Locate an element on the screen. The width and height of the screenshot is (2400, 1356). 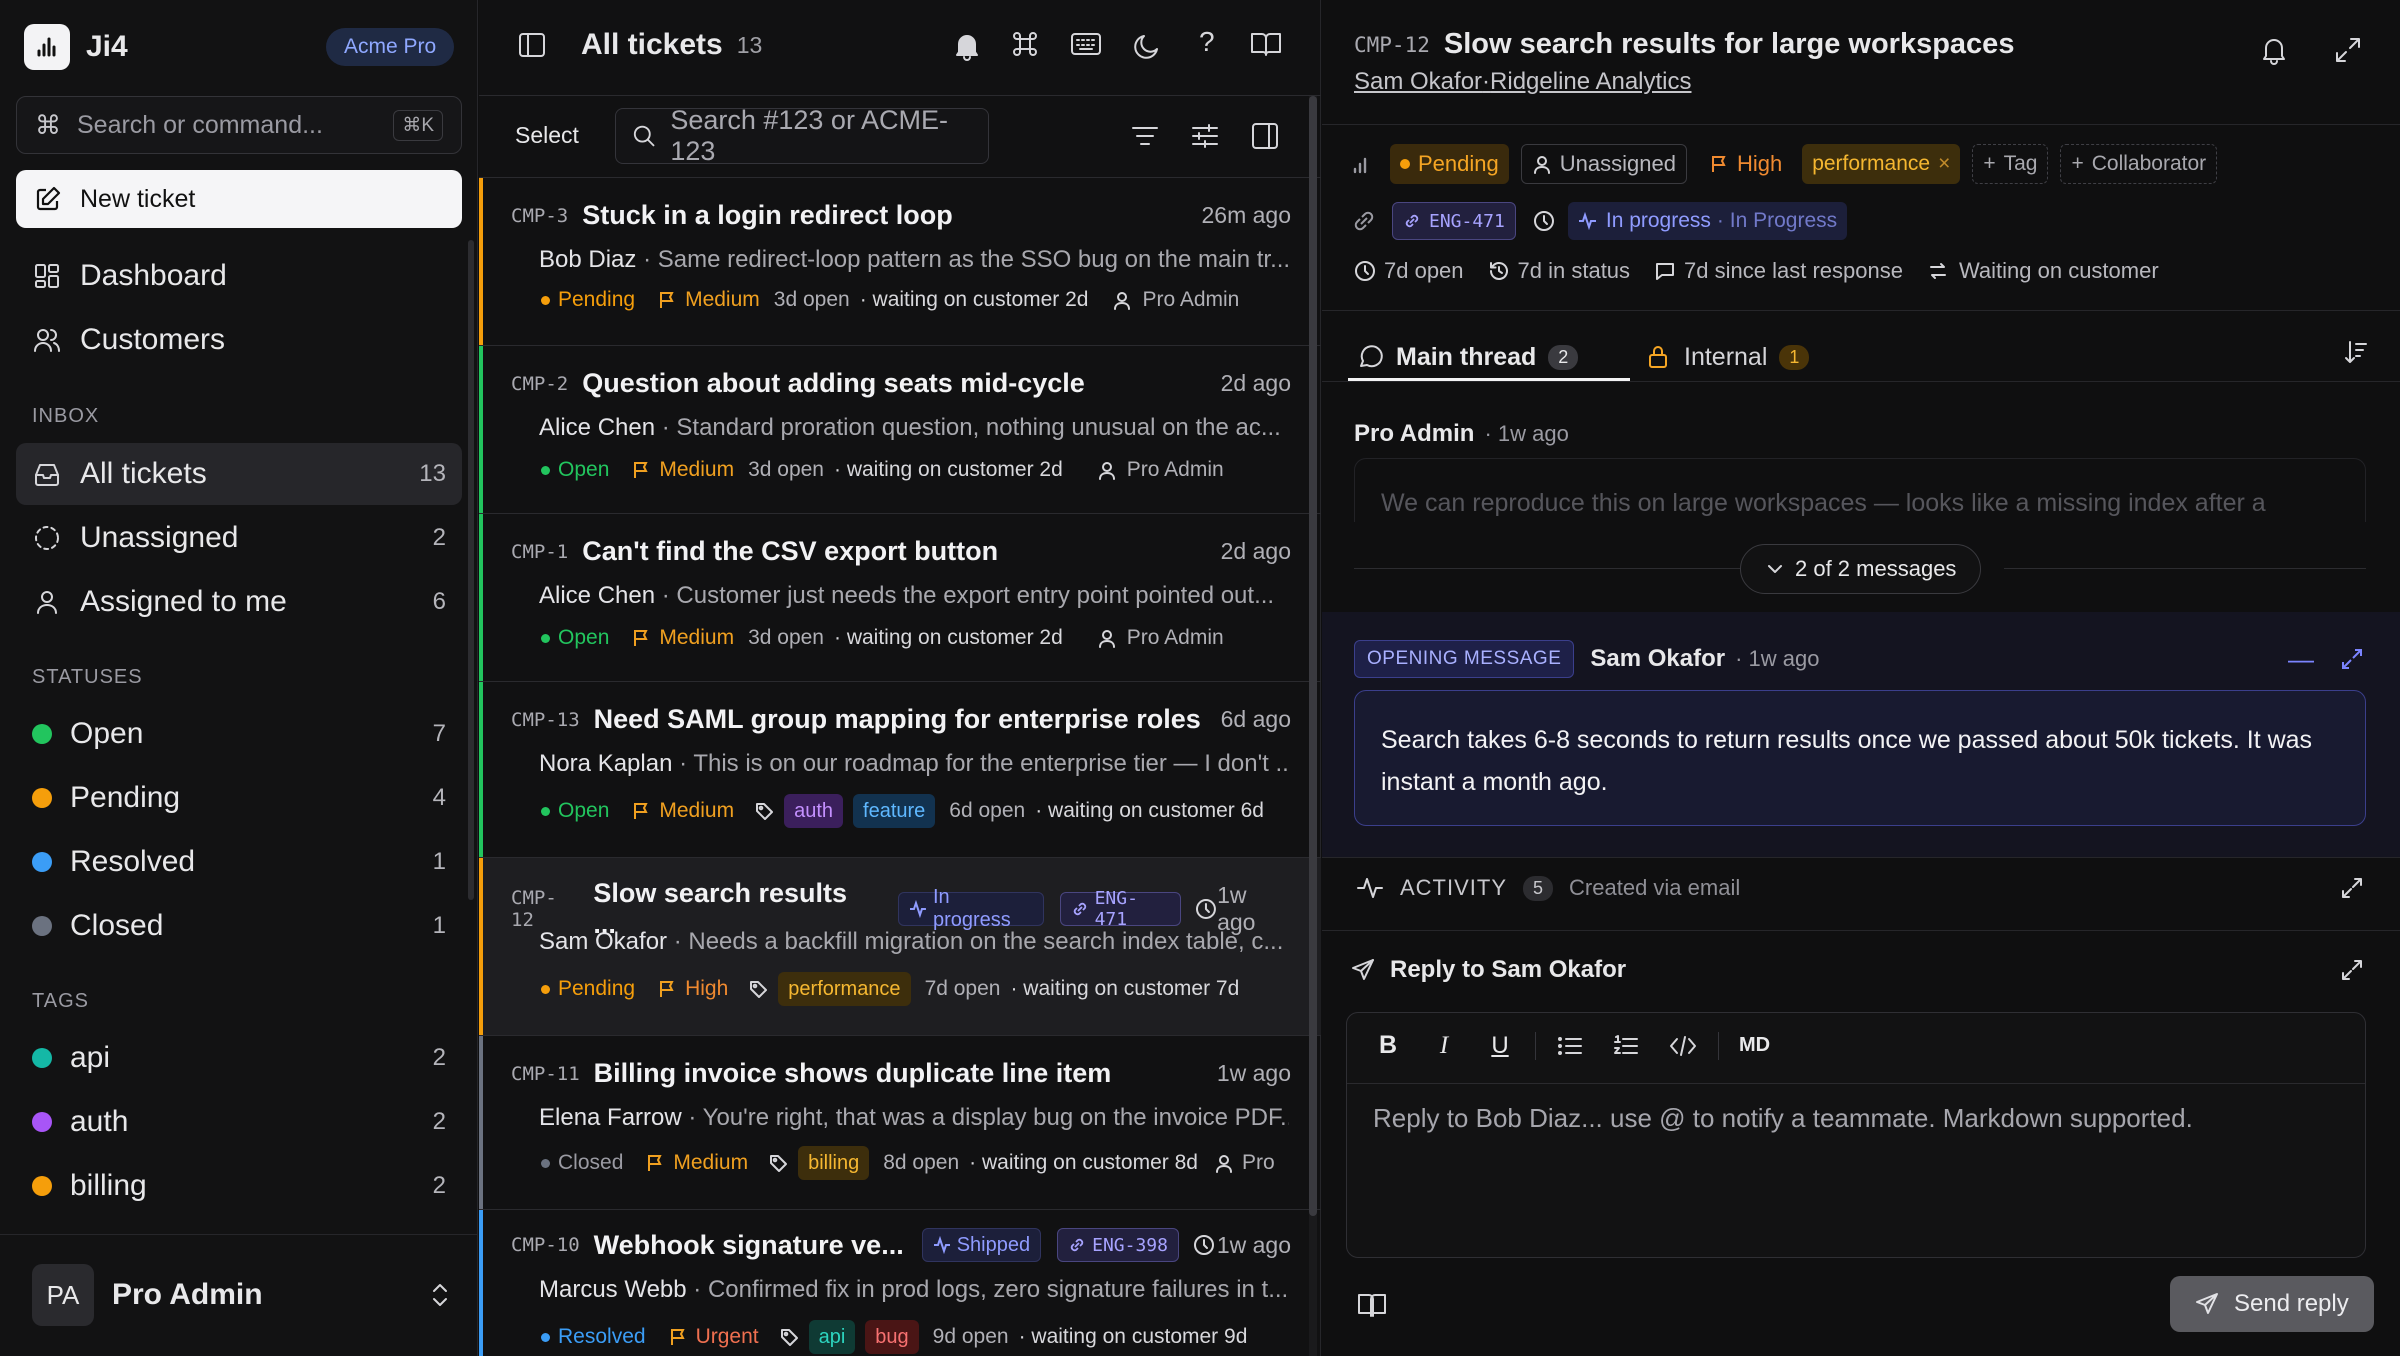
detail-customer-link: Sam Okafor · Ridgeline Analytics is located at coordinates (1523, 82).